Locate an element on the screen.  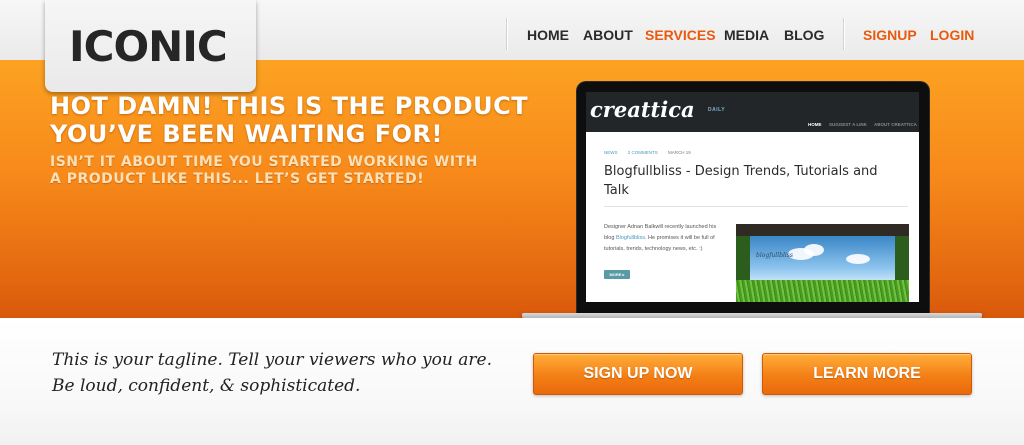
preview-logo: creattica is located at coordinates (642, 109).